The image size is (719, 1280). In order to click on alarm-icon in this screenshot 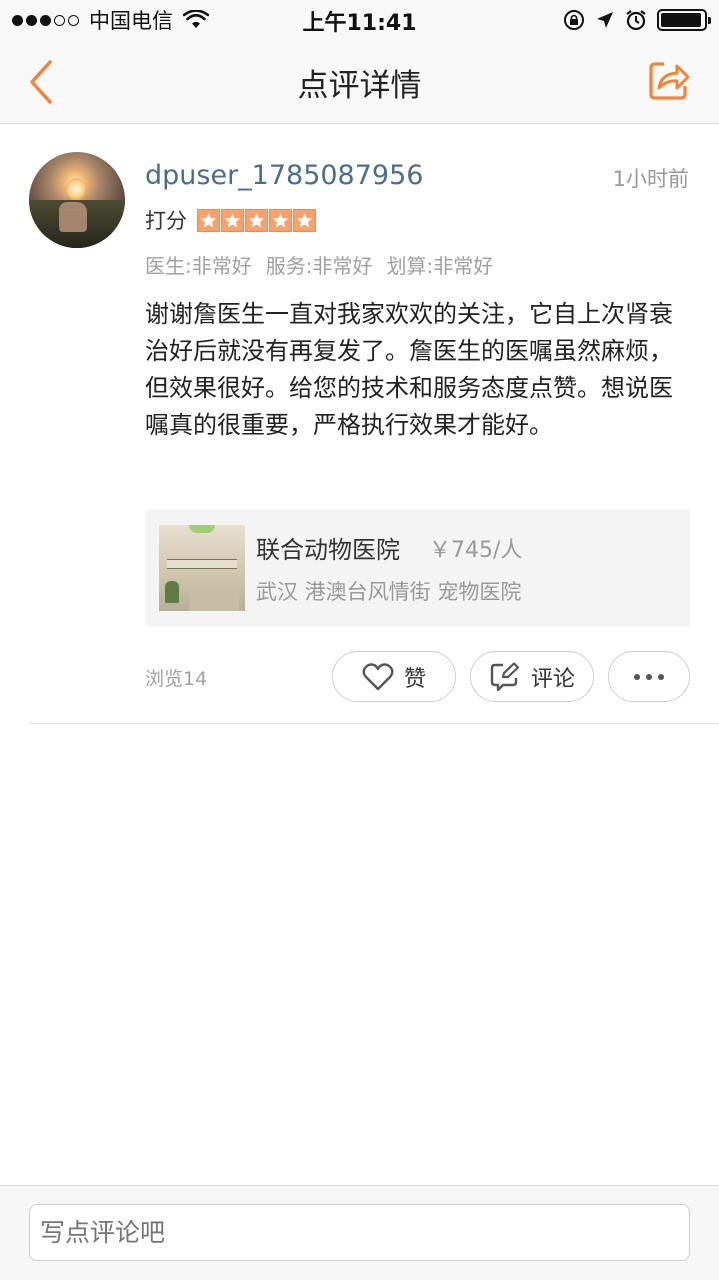, I will do `click(636, 20)`.